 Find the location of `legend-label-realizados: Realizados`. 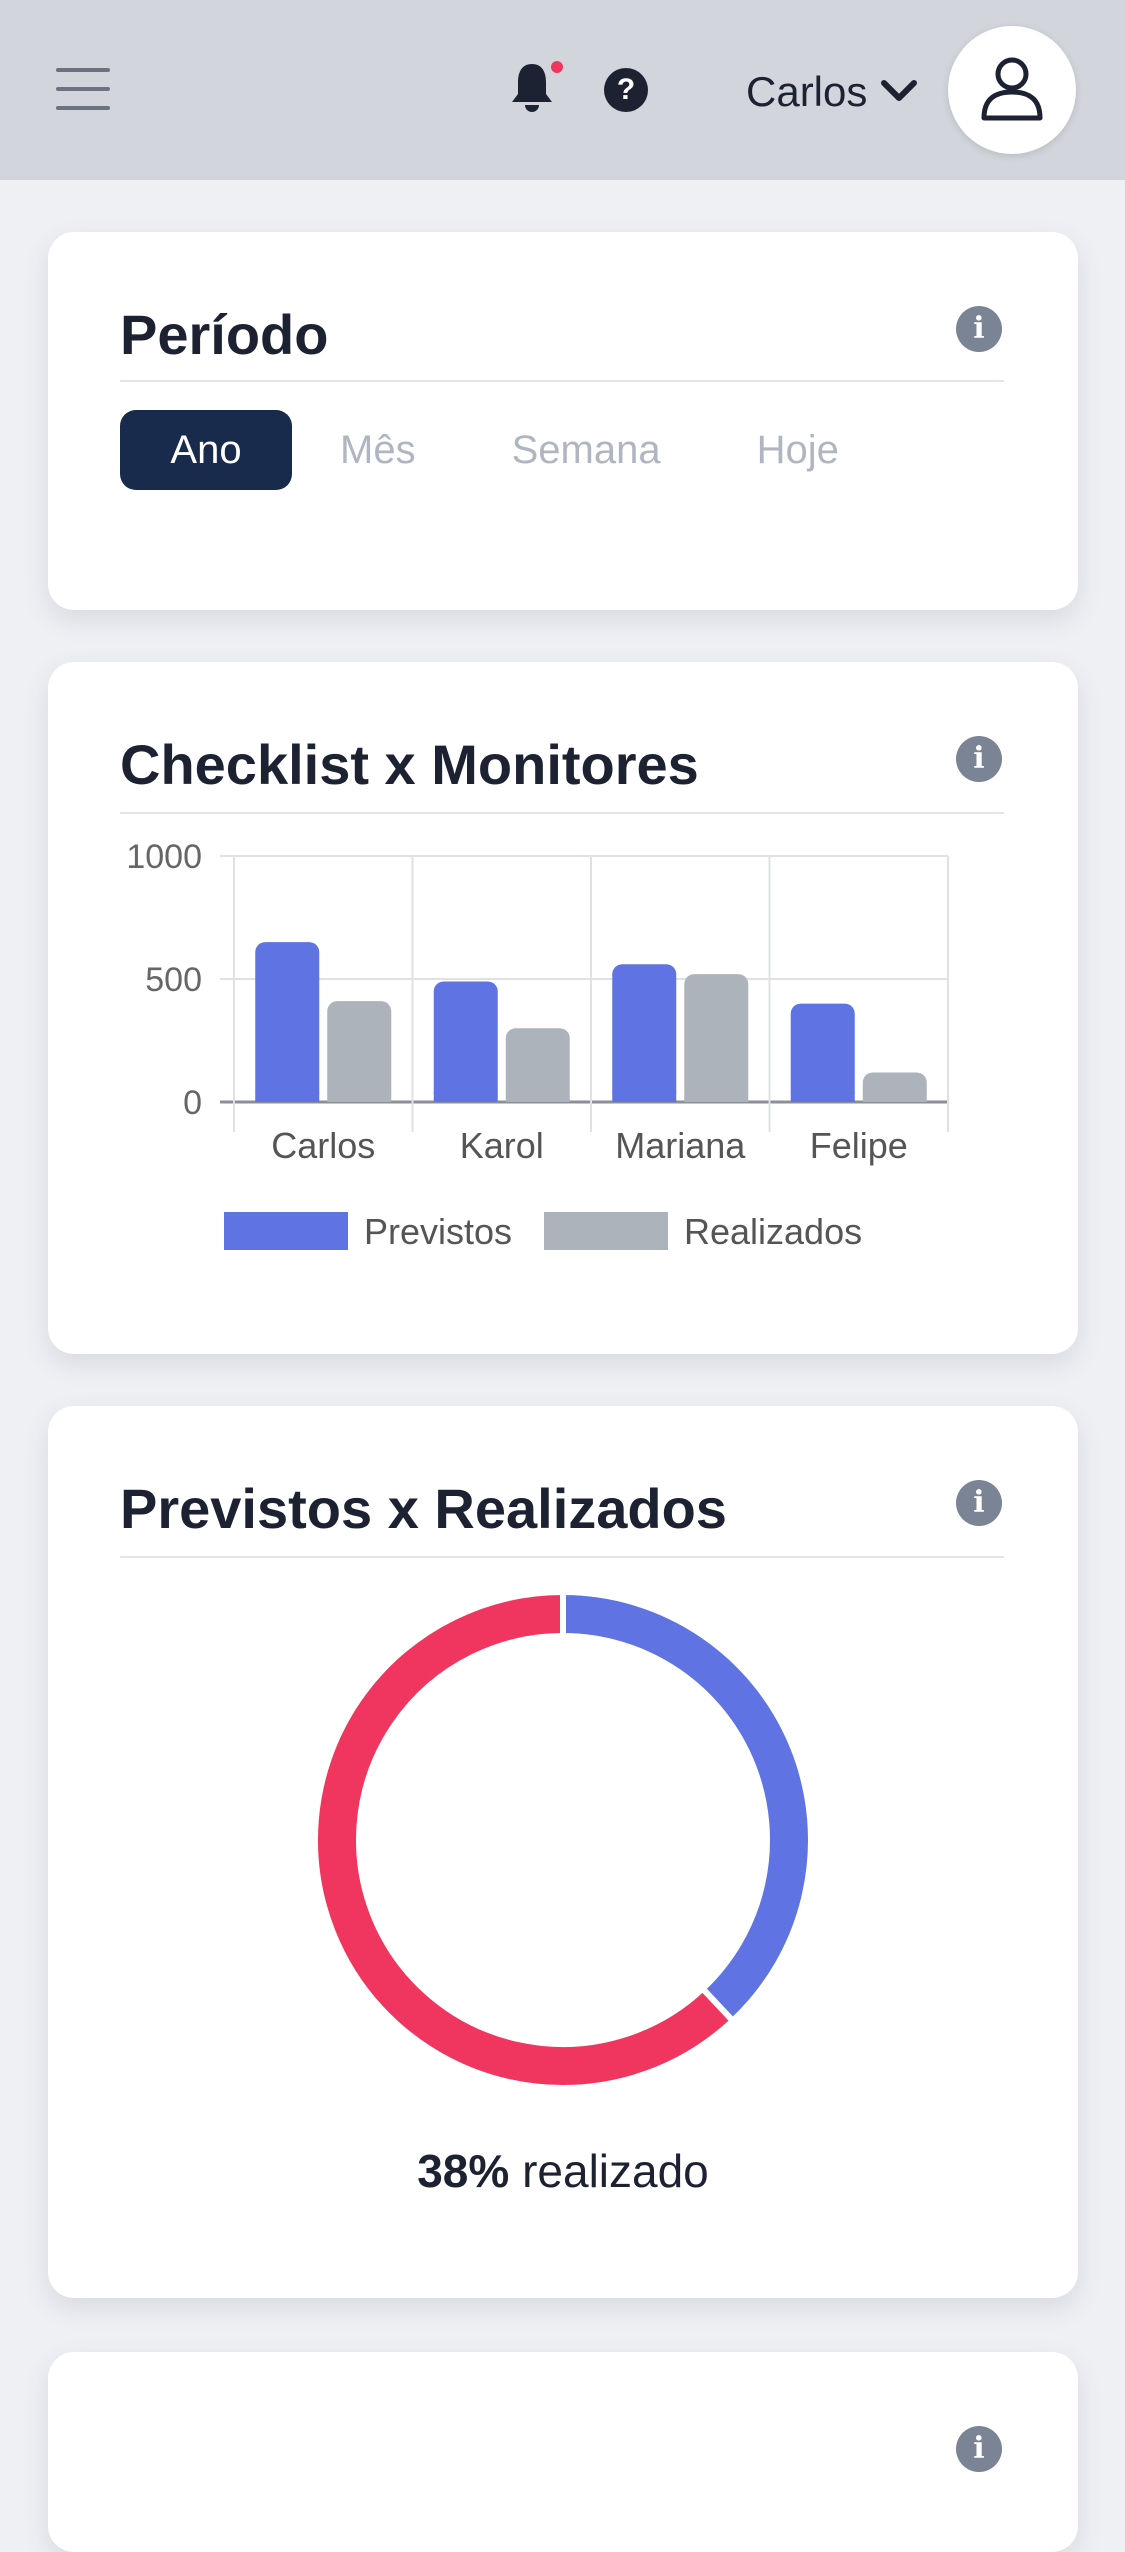

legend-label-realizados: Realizados is located at coordinates (773, 1231).